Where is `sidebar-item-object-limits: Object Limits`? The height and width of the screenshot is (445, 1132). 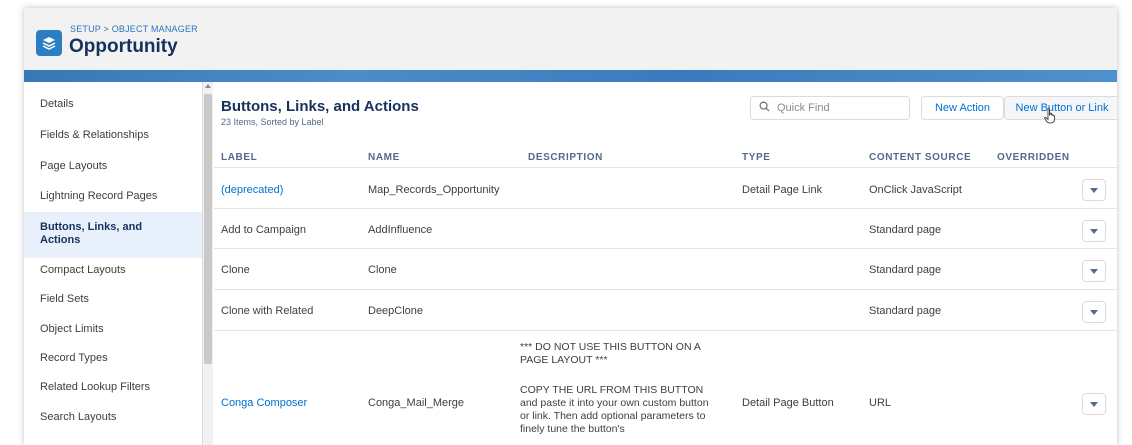
sidebar-item-object-limits: Object Limits is located at coordinates (113, 329).